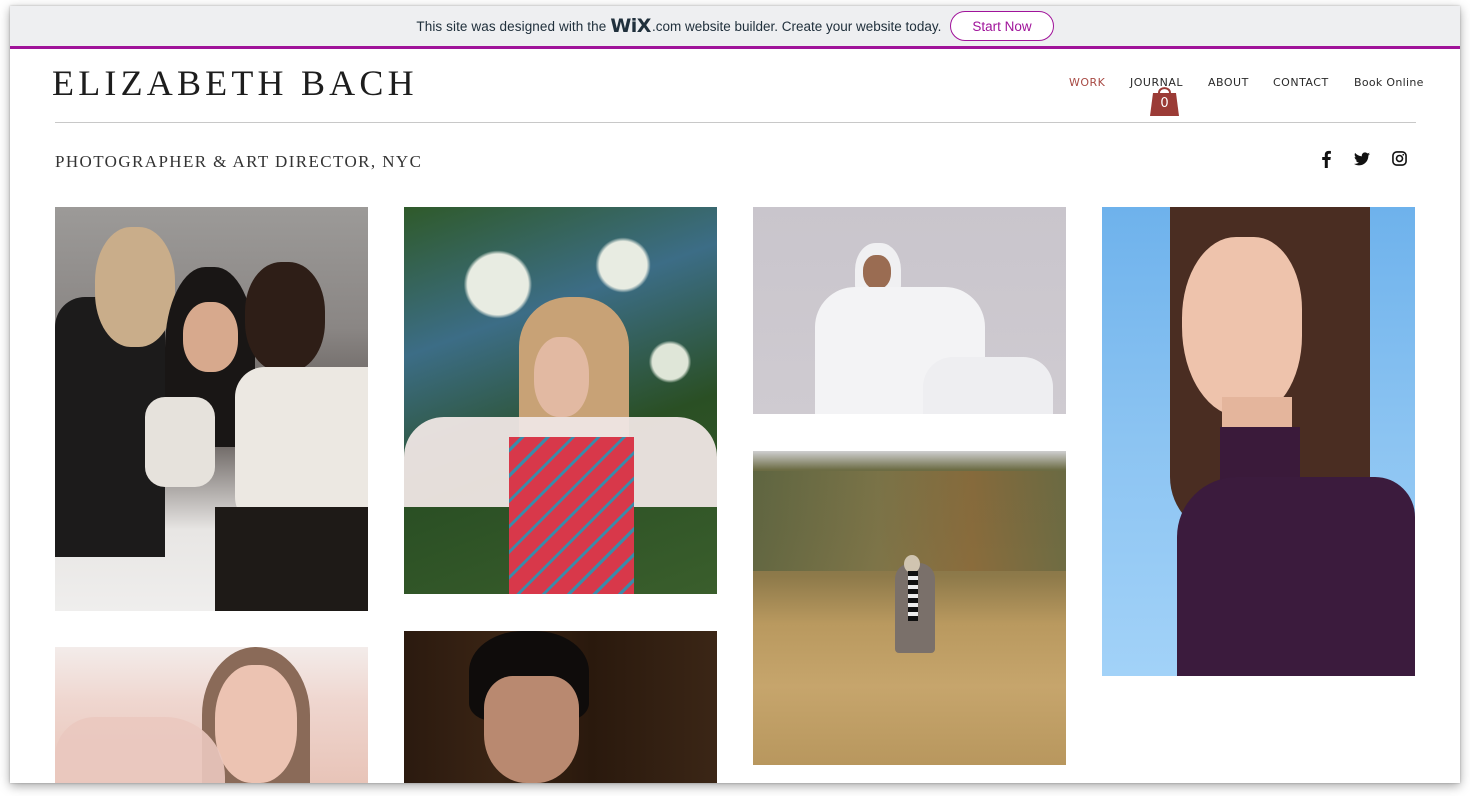 The image size is (1470, 796). I want to click on nav-item-book-online: Book Online, so click(1389, 82).